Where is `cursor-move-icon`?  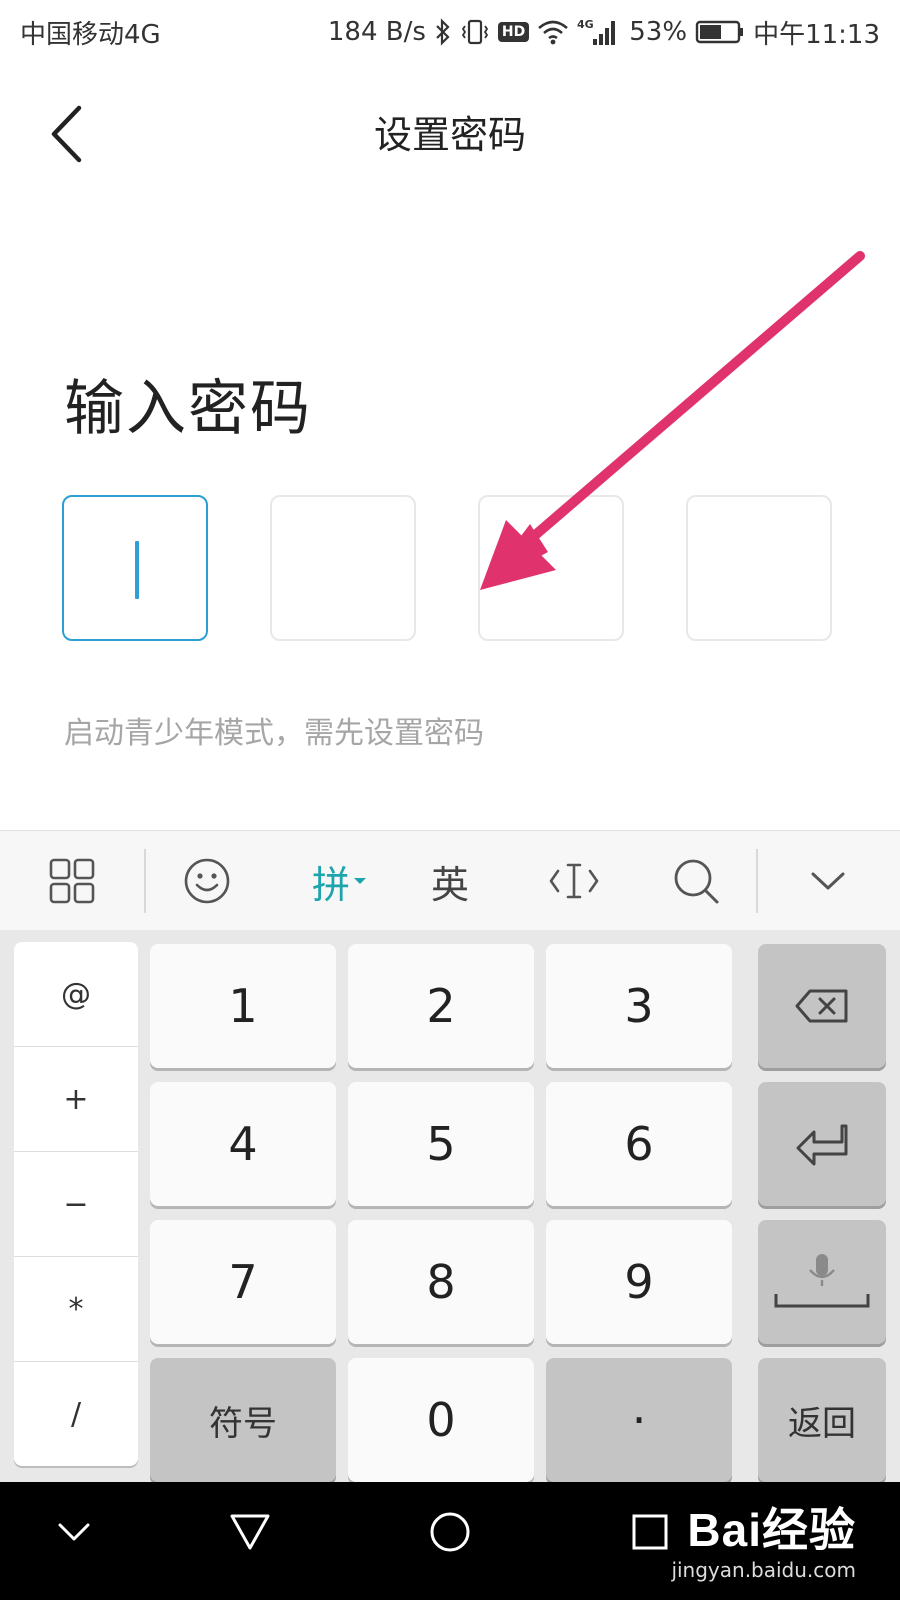
cursor-move-icon is located at coordinates (574, 881).